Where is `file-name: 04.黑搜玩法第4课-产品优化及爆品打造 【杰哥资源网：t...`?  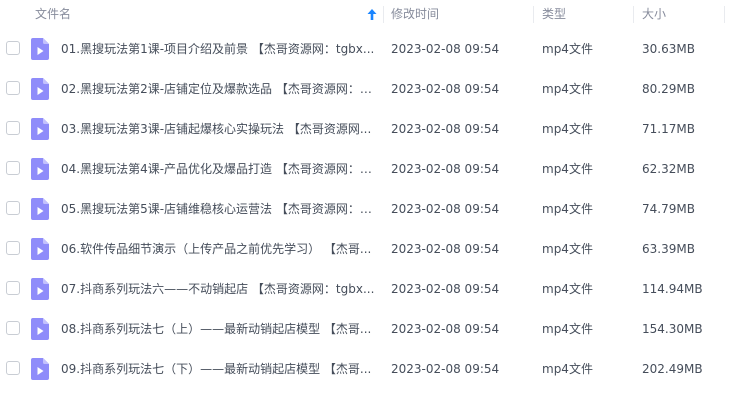 file-name: 04.黑搜玩法第4课-产品优化及爆品打造 【杰哥资源网：t... is located at coordinates (218, 169).